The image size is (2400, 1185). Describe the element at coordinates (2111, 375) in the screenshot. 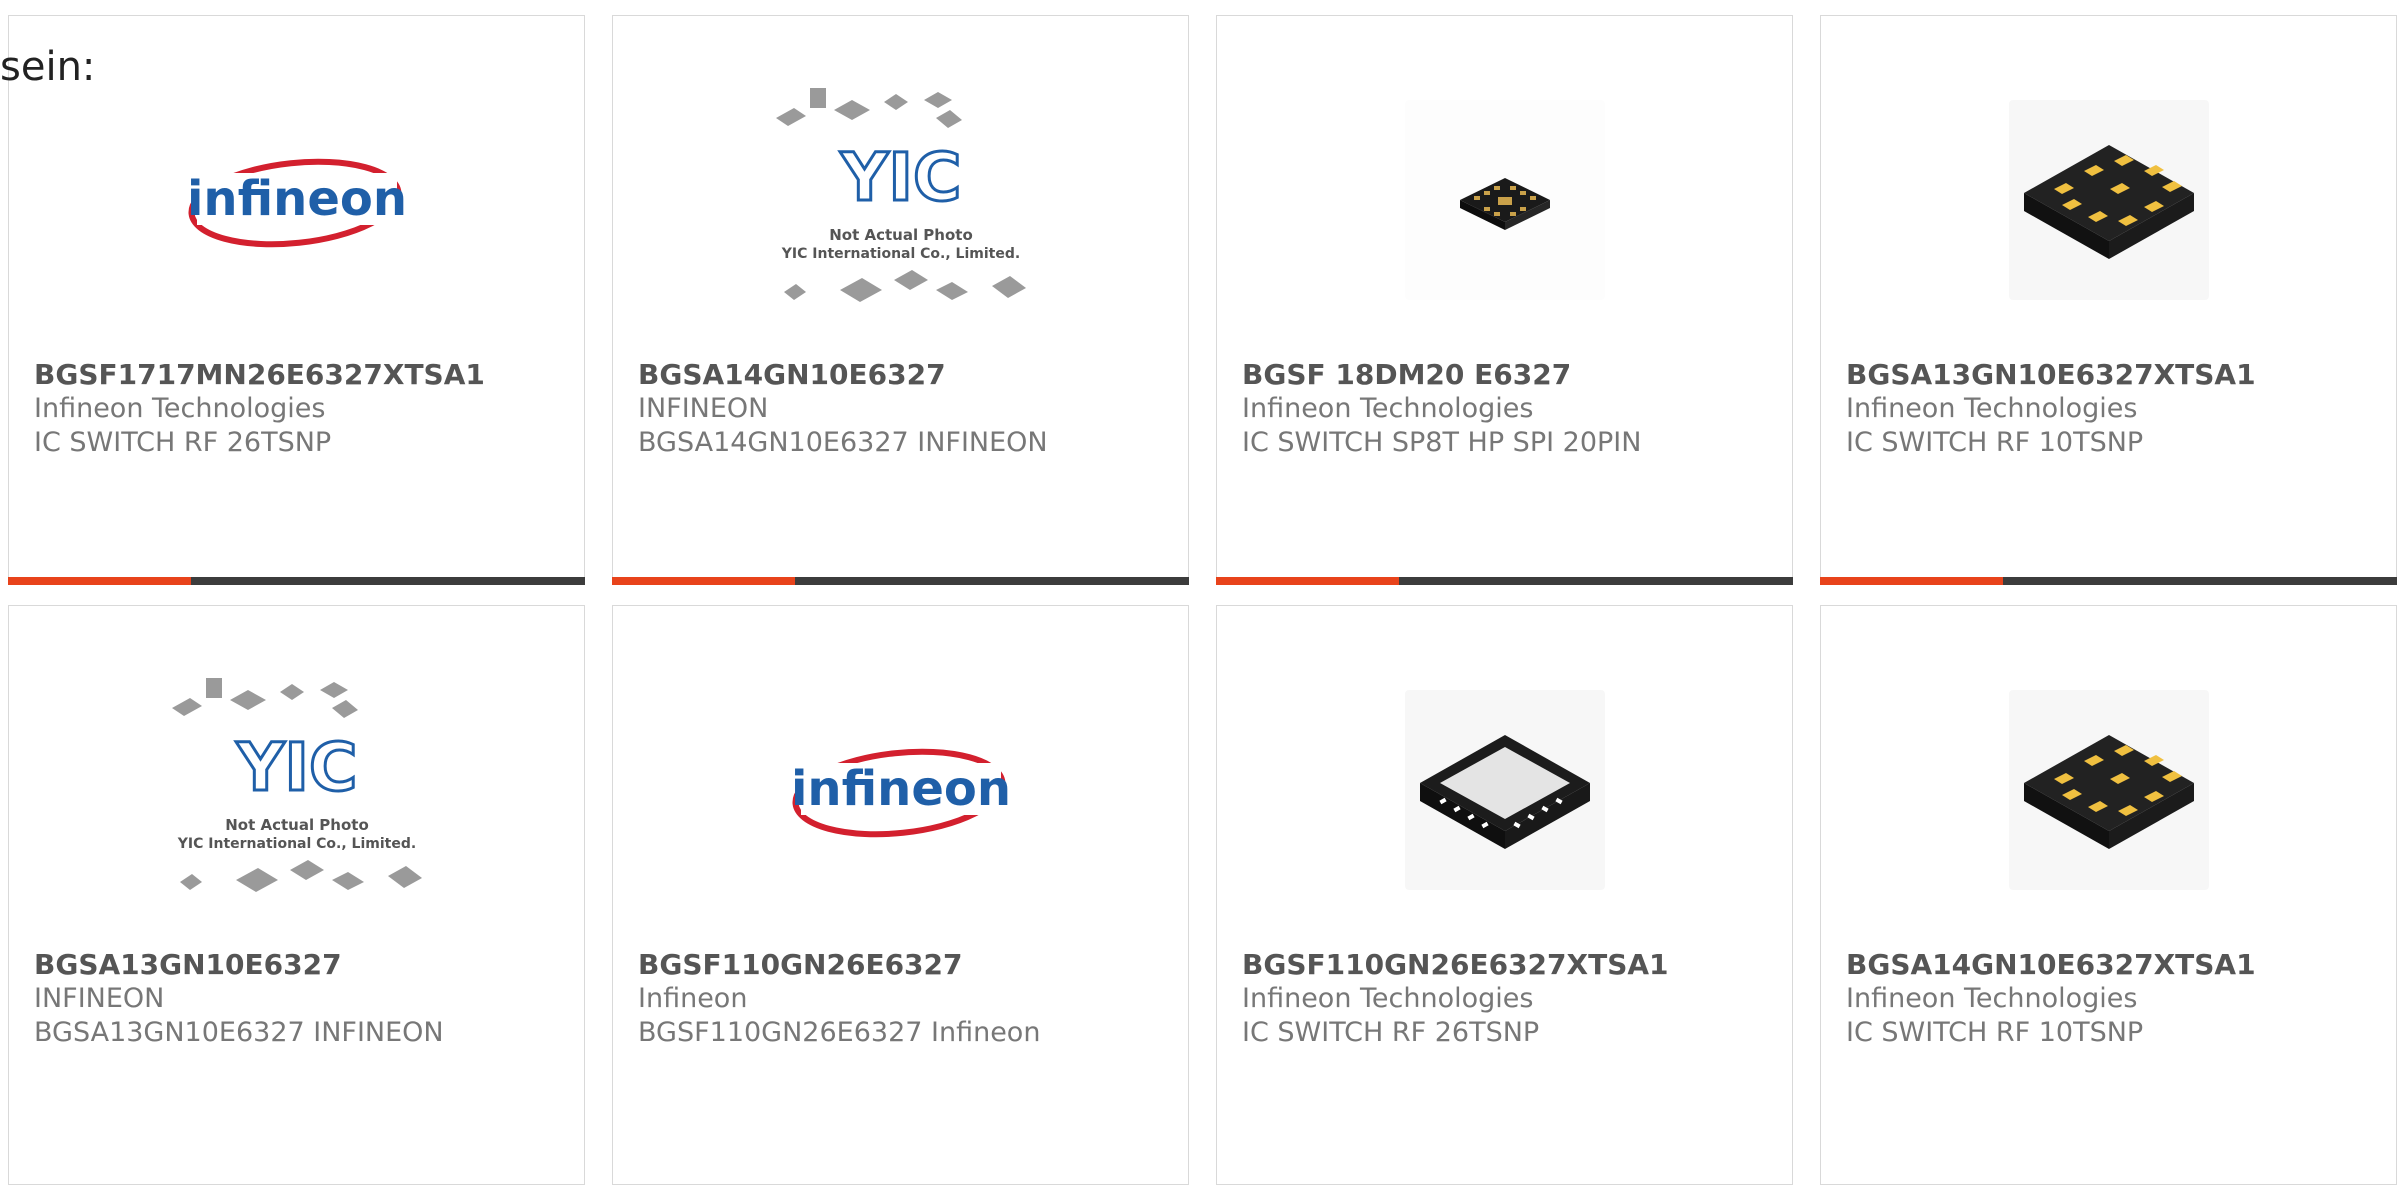

I see `part-number: BGSA13GN10E6327XTSA1` at that location.